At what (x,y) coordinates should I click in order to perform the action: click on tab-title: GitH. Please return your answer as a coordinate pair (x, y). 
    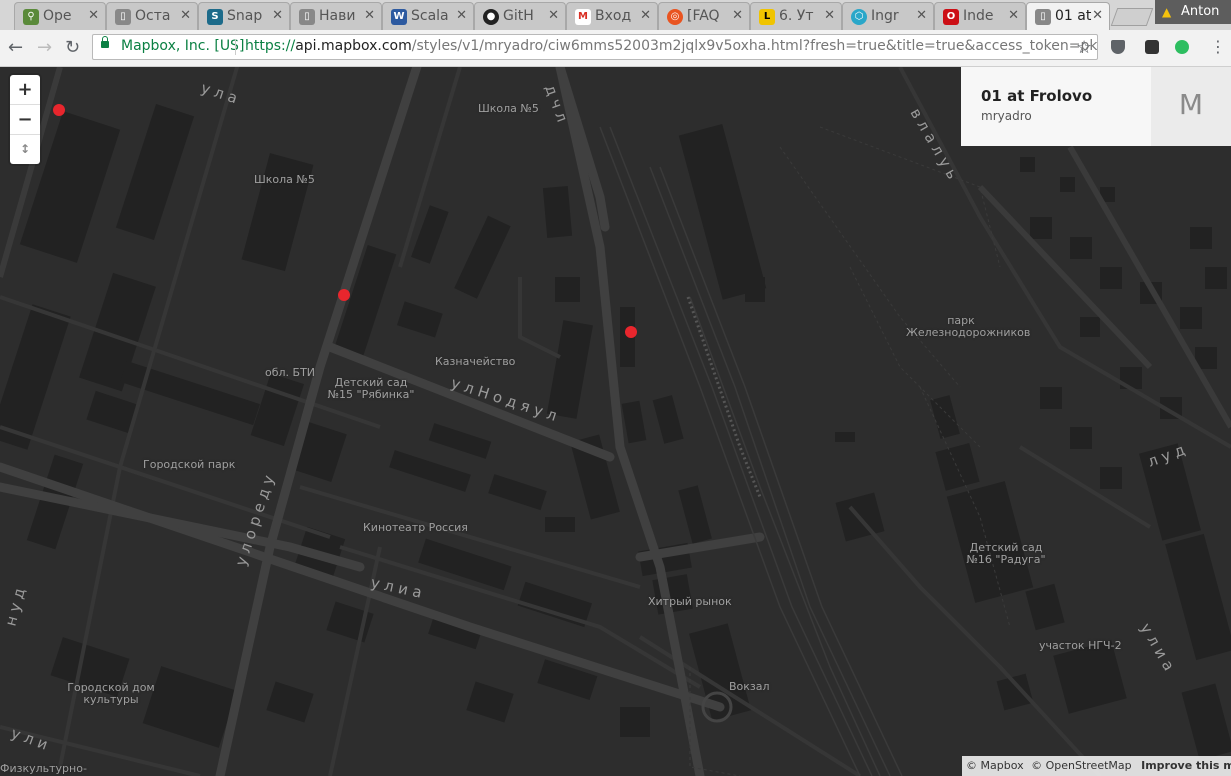
    Looking at the image, I should click on (518, 16).